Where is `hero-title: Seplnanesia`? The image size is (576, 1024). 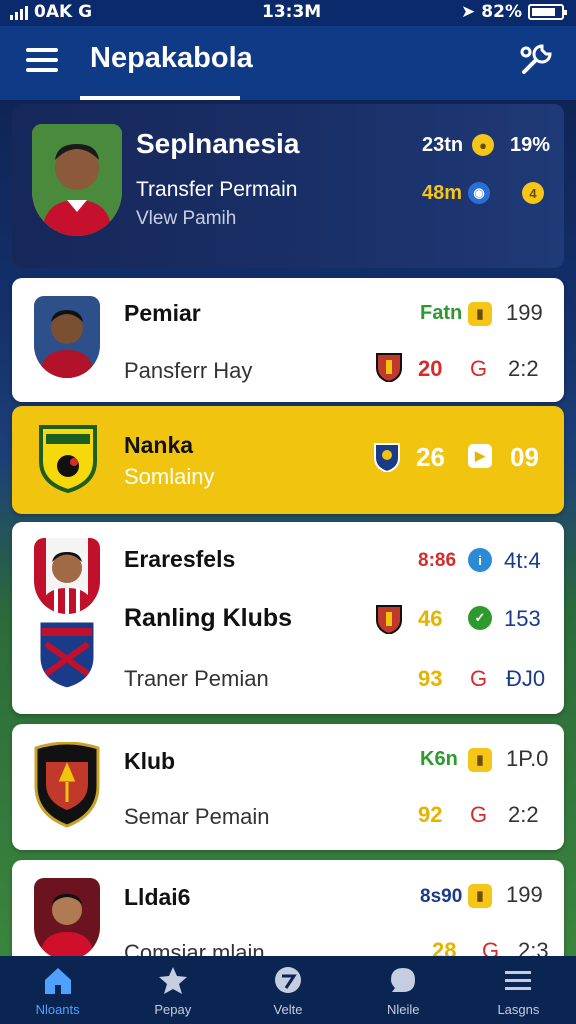 hero-title: Seplnanesia is located at coordinates (218, 143).